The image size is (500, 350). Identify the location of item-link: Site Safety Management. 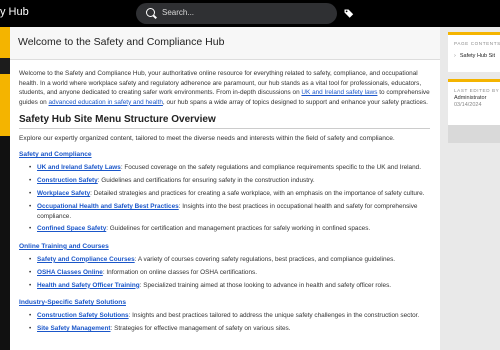
(74, 328).